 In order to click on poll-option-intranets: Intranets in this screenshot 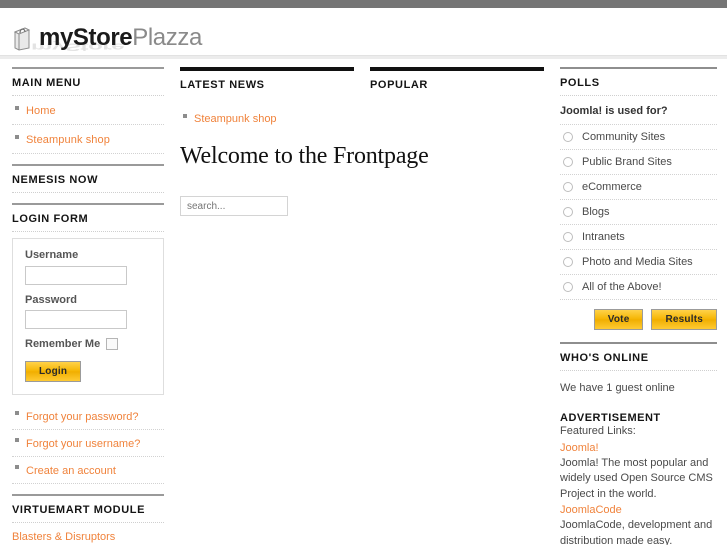, I will do `click(638, 237)`.